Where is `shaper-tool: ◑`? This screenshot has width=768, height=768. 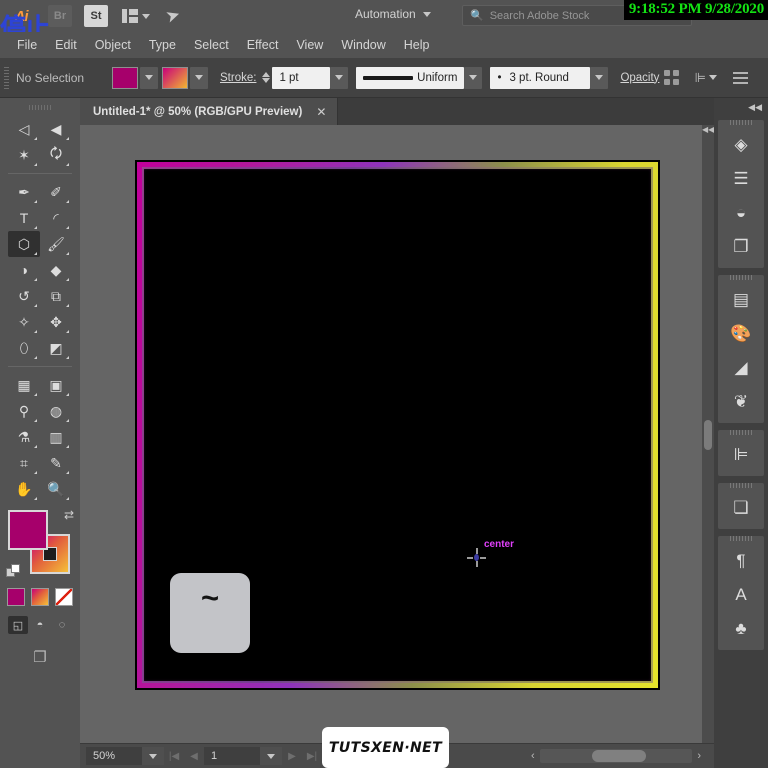
shaper-tool: ◑ is located at coordinates (24, 270).